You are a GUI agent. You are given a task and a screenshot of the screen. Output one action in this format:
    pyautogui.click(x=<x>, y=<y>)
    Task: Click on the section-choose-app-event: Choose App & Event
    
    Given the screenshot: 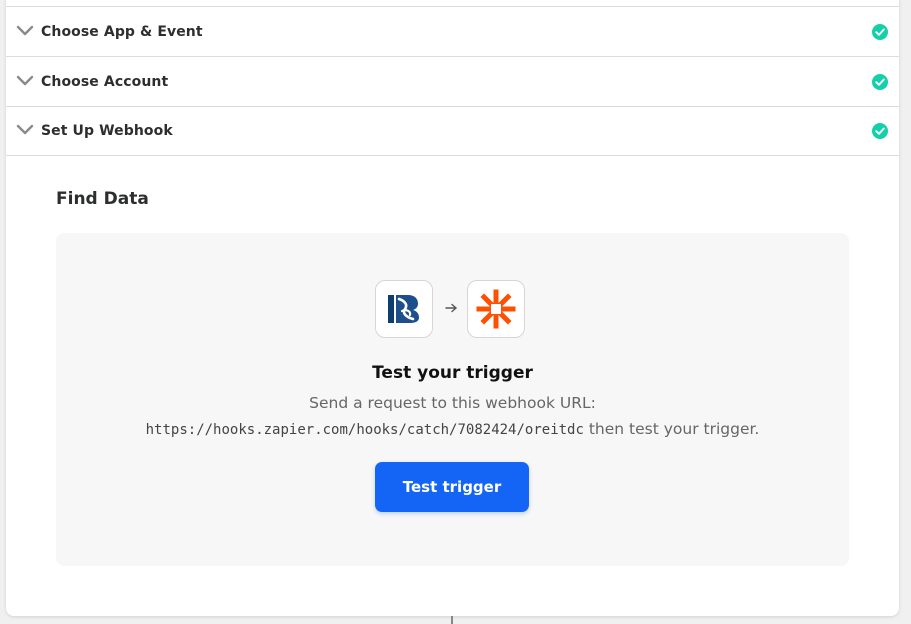 What is the action you would take?
    pyautogui.click(x=452, y=31)
    